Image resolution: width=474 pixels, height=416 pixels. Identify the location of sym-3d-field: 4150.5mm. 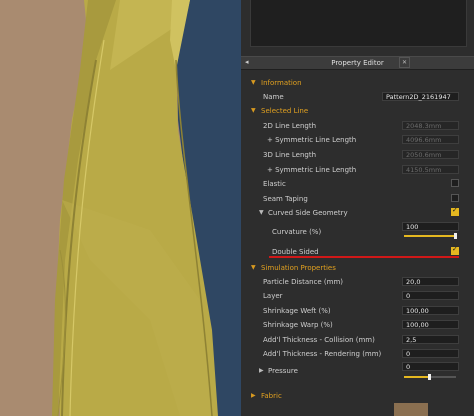
(430, 169).